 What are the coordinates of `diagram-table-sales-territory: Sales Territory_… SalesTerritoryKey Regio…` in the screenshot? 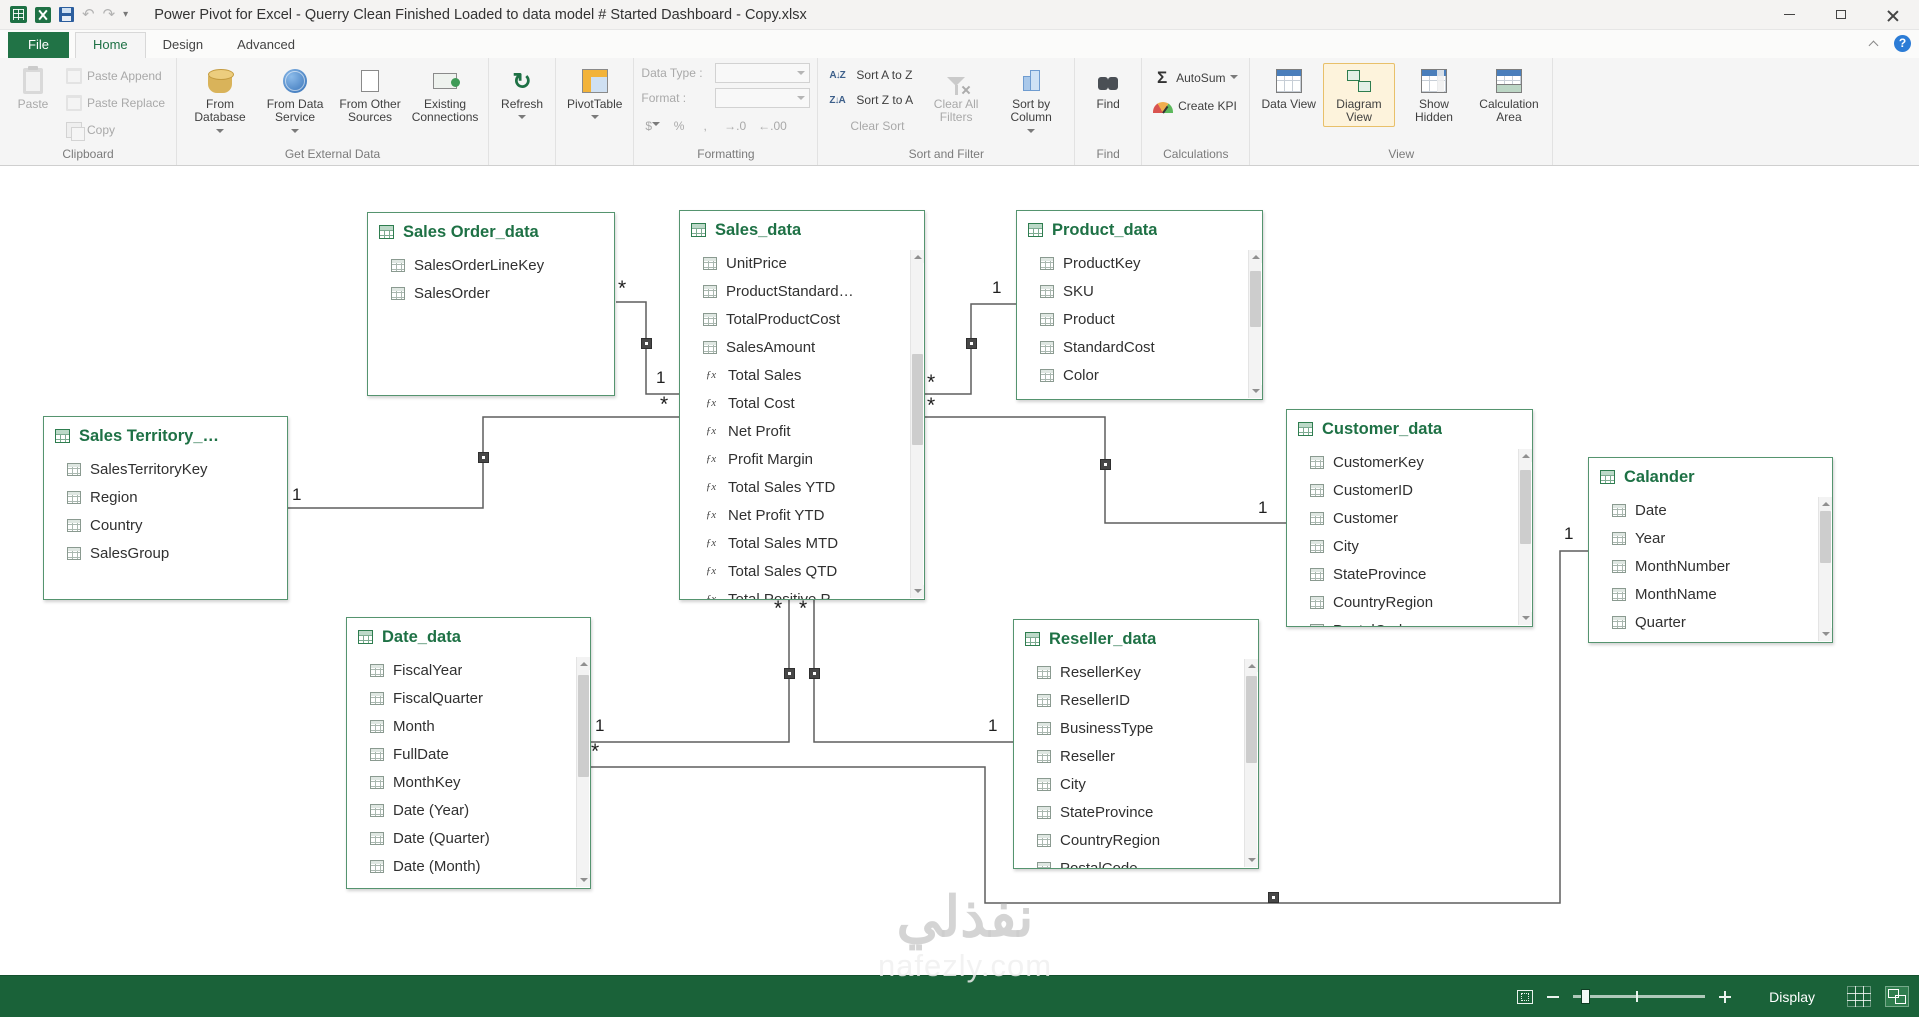 It's located at (165, 508).